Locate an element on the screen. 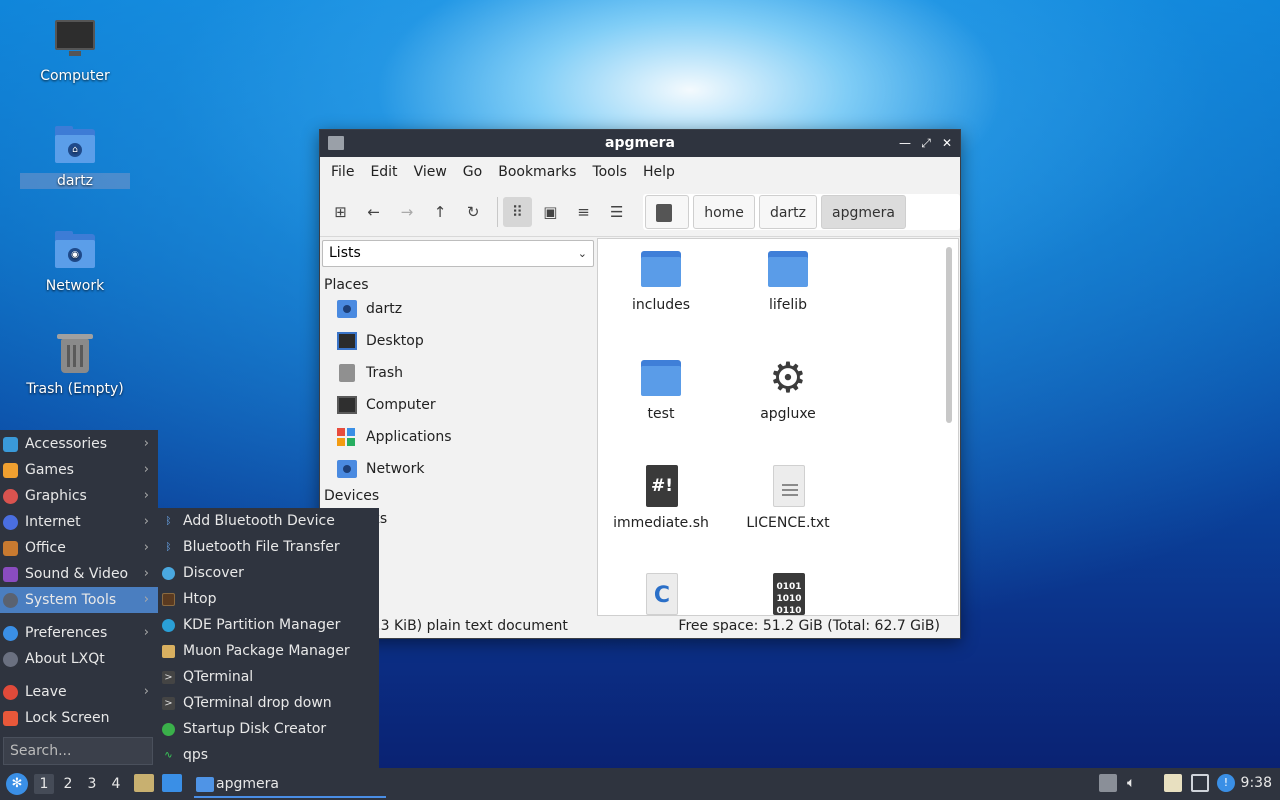 Image resolution: width=1280 pixels, height=800 pixels. desktop-switch-3: 3 is located at coordinates (92, 784).